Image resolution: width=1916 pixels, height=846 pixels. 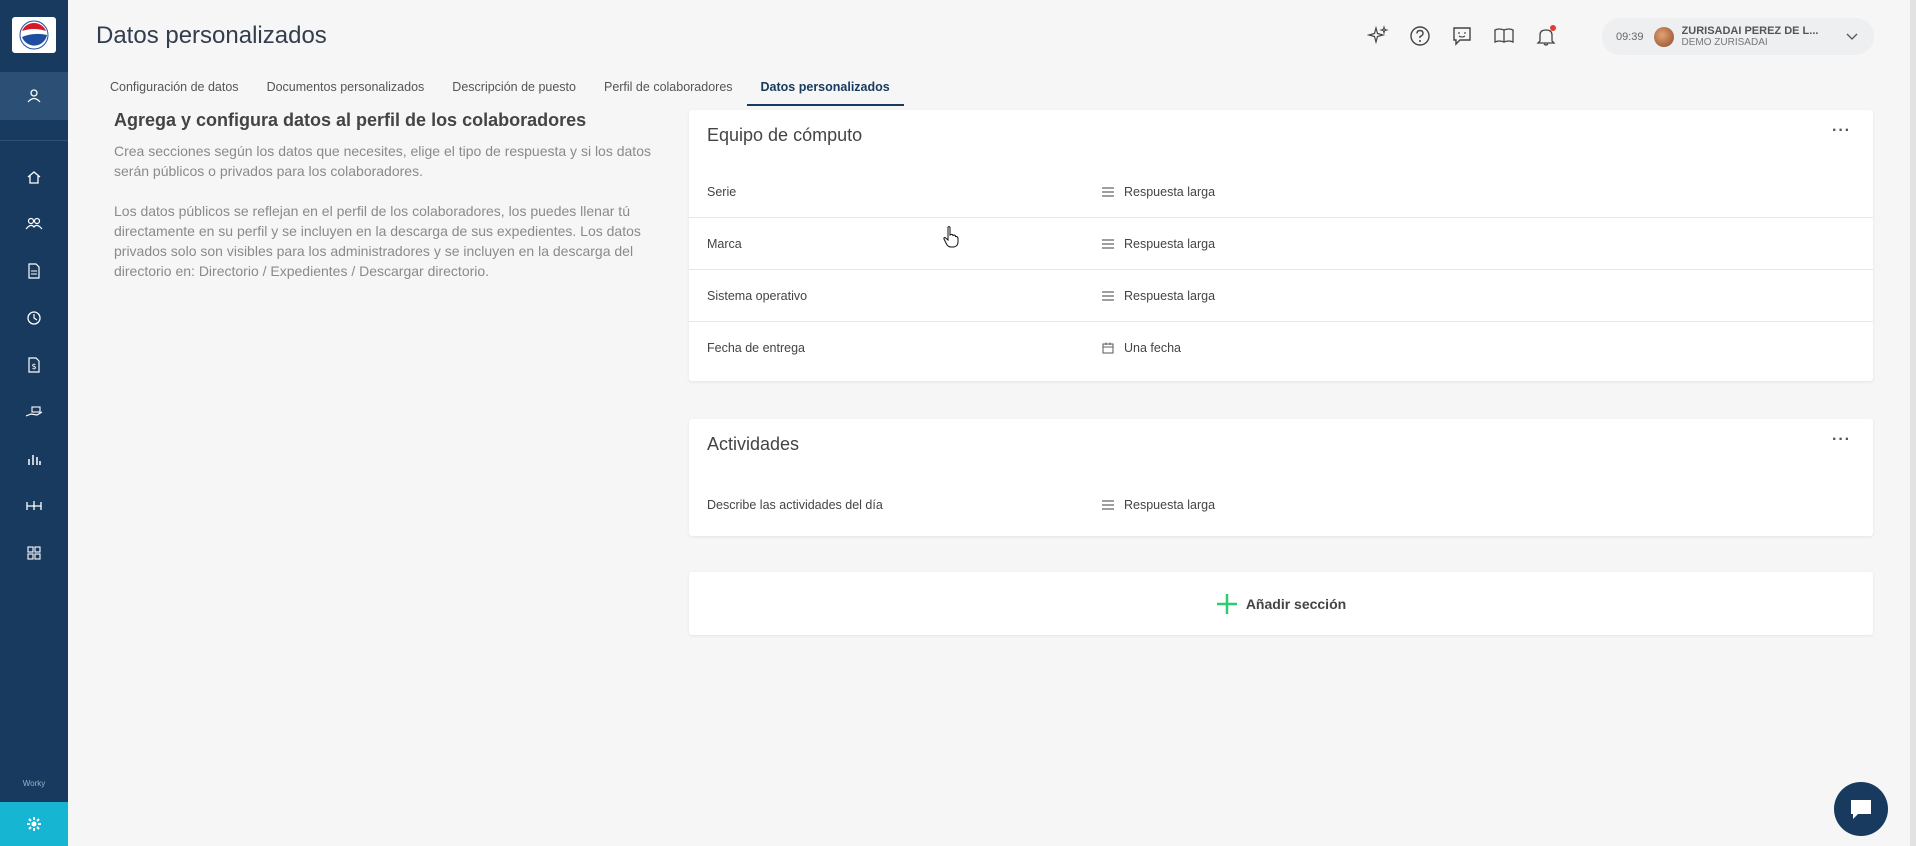 I want to click on sidebar-item-time, so click(x=34, y=317).